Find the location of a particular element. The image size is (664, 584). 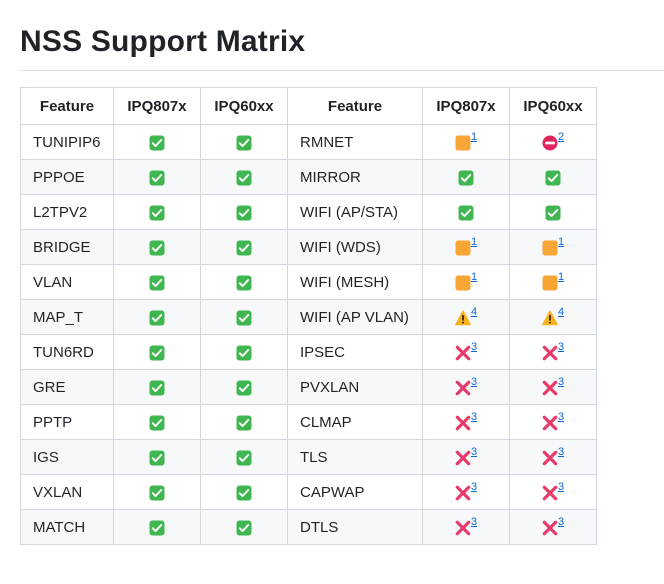

feature-cell: WIFI (WDS) is located at coordinates (355, 247).